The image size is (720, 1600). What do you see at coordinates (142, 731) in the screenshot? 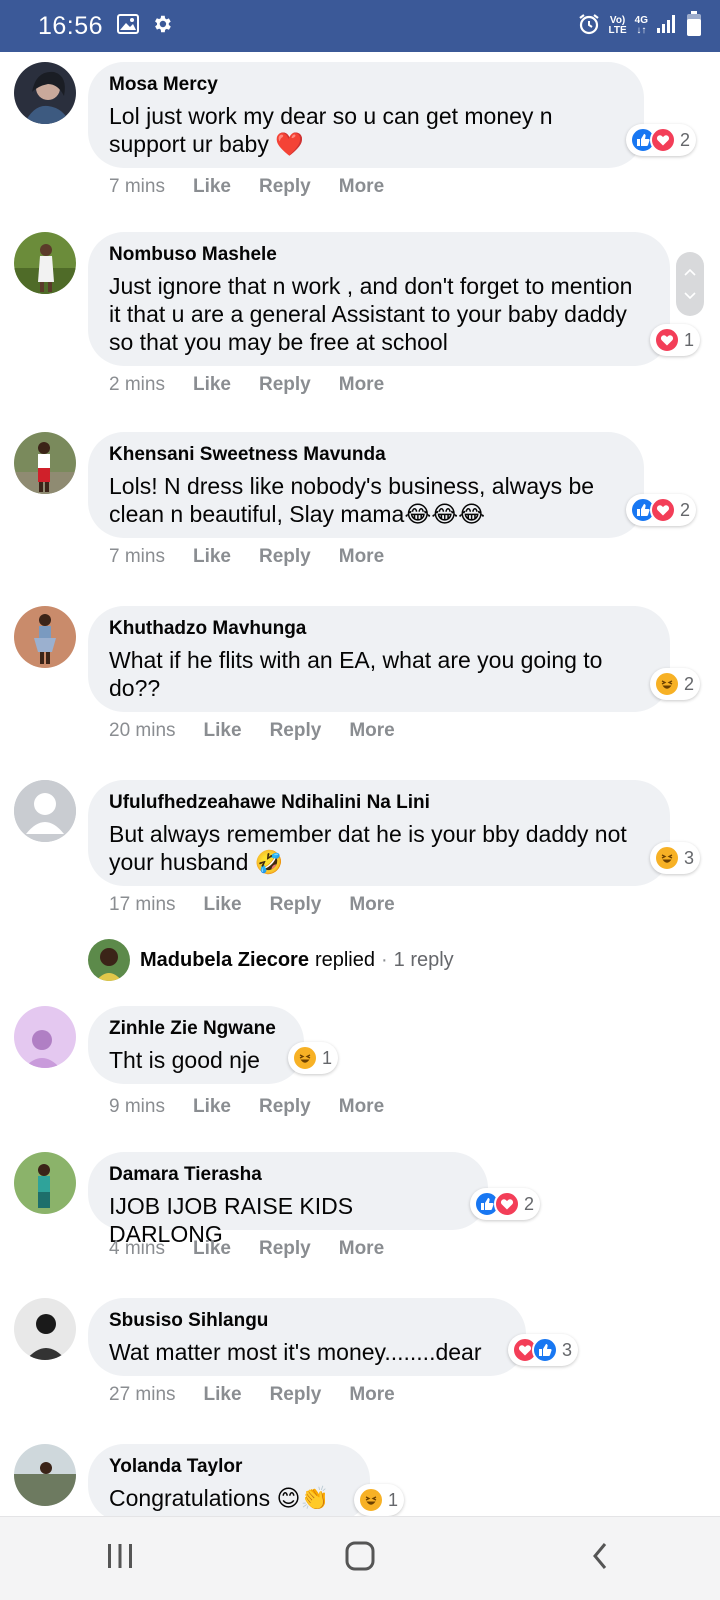
I see `comment-time: 20 mins` at bounding box center [142, 731].